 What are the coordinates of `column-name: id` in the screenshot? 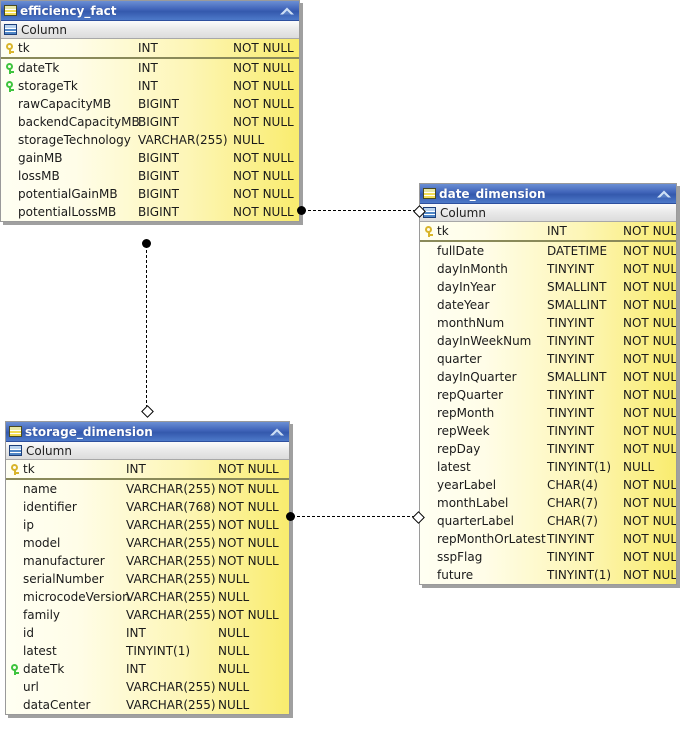 It's located at (28, 633).